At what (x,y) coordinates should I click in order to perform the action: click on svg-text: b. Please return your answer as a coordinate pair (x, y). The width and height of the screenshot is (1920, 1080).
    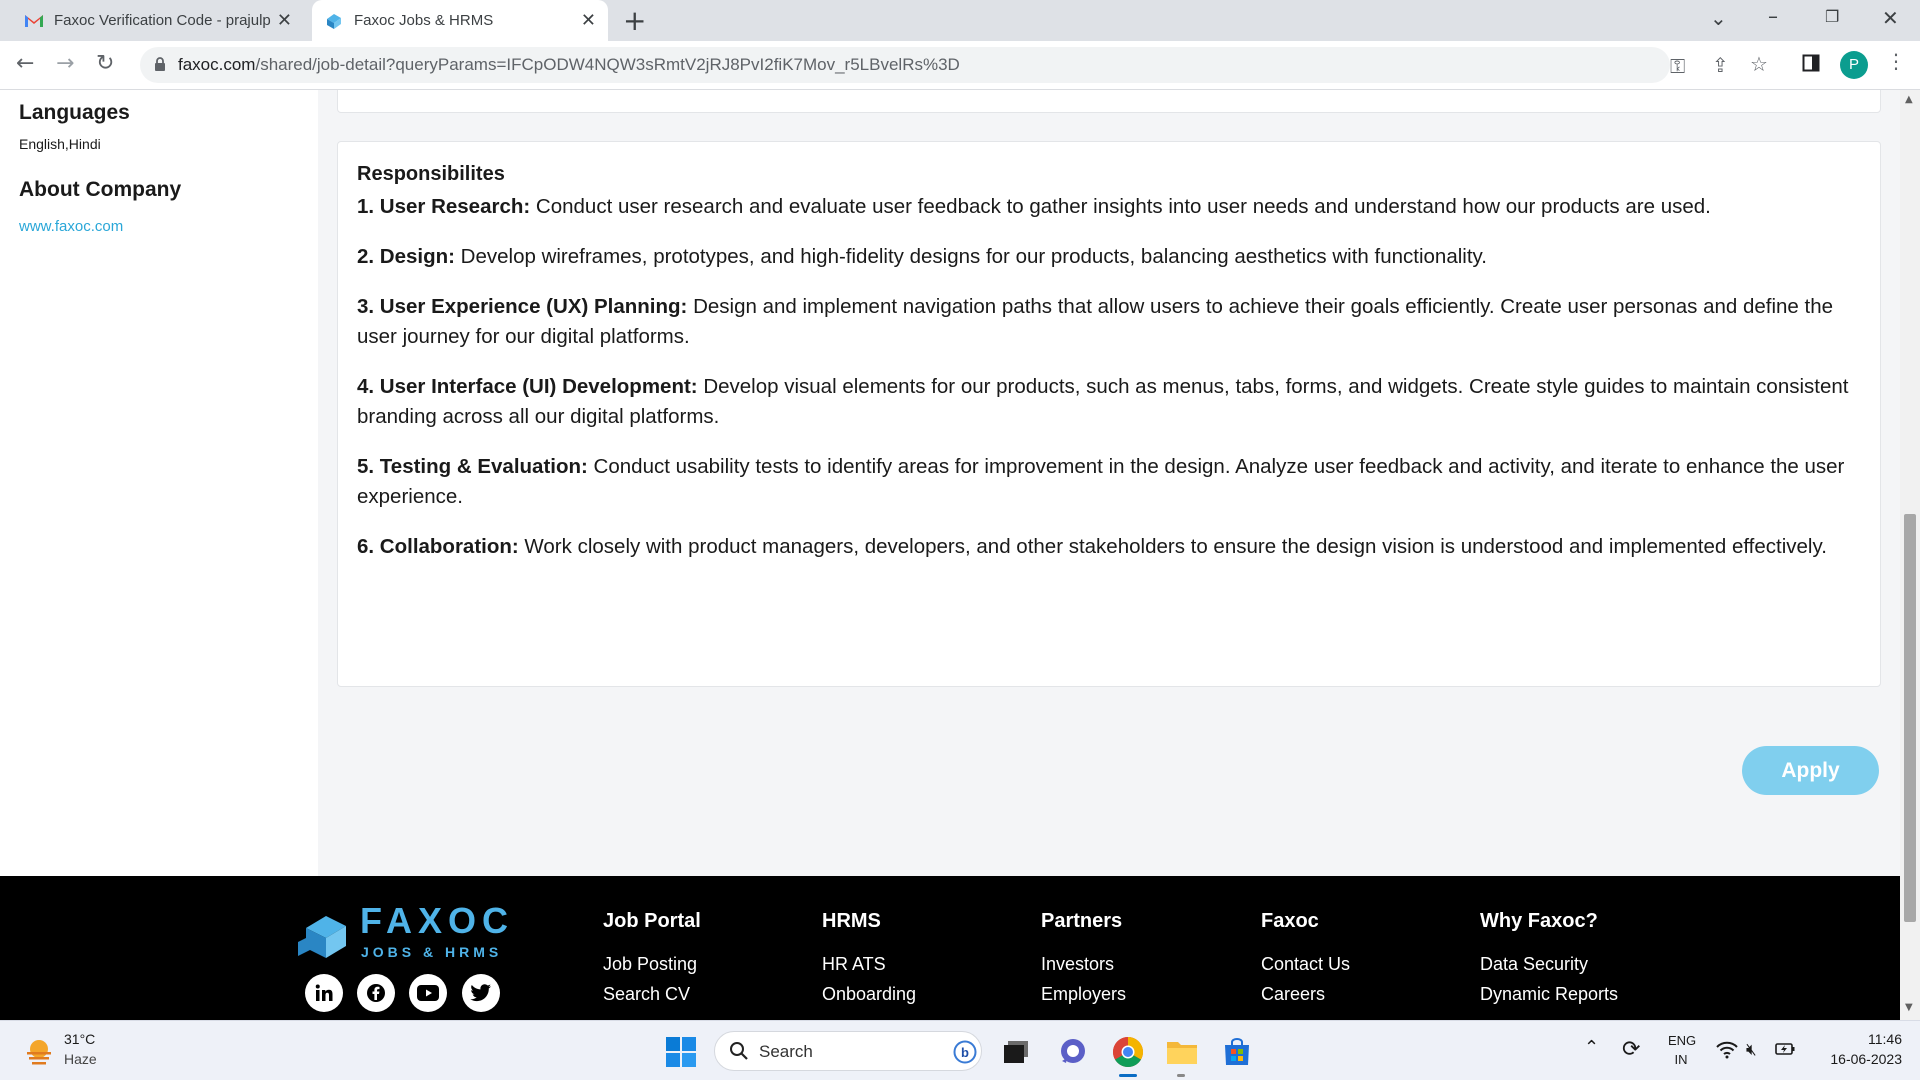
    Looking at the image, I should click on (965, 1052).